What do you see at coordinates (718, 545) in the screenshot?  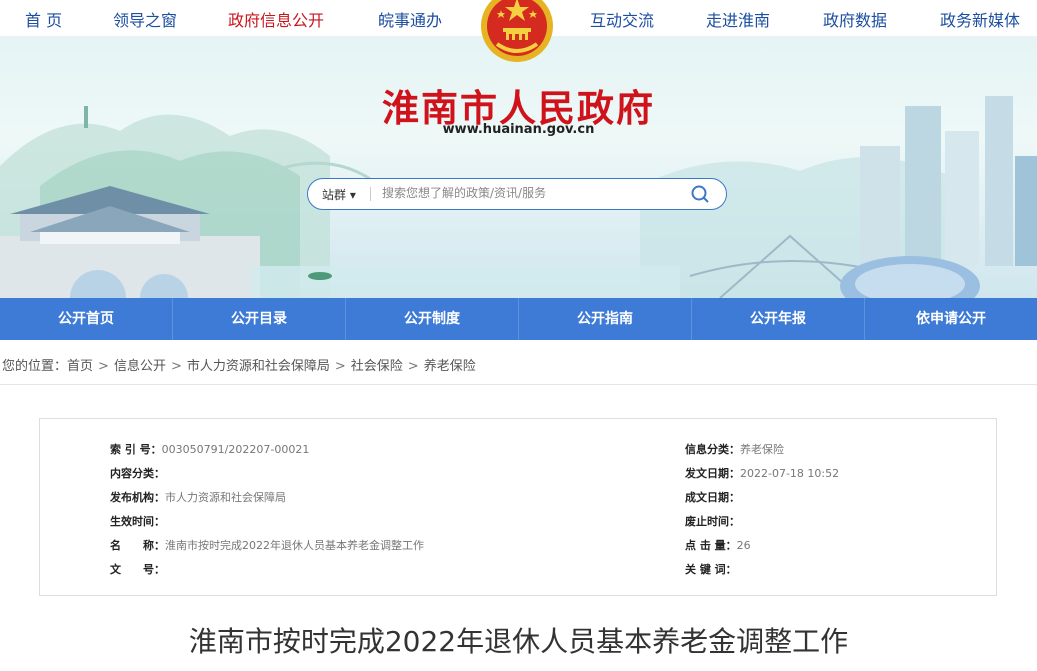 I see `meta-click-count: 点 击 量：26` at bounding box center [718, 545].